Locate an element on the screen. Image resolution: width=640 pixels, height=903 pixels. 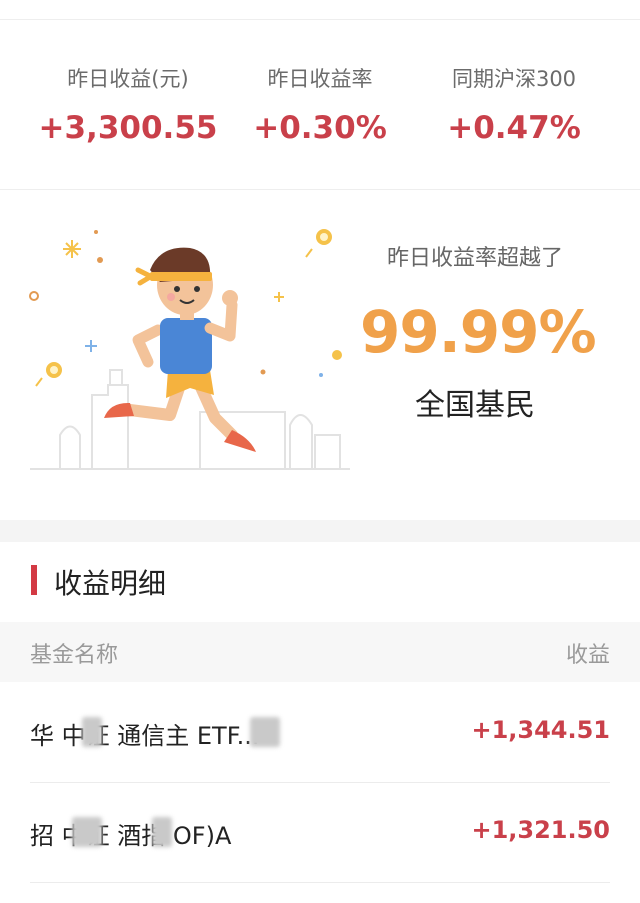
beat-description: 全国基民 is located at coordinates (475, 405).